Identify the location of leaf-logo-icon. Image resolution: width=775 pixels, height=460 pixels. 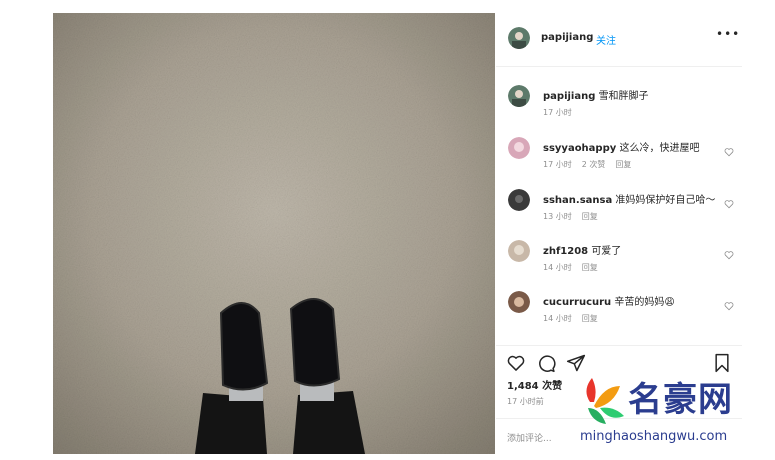
(605, 401).